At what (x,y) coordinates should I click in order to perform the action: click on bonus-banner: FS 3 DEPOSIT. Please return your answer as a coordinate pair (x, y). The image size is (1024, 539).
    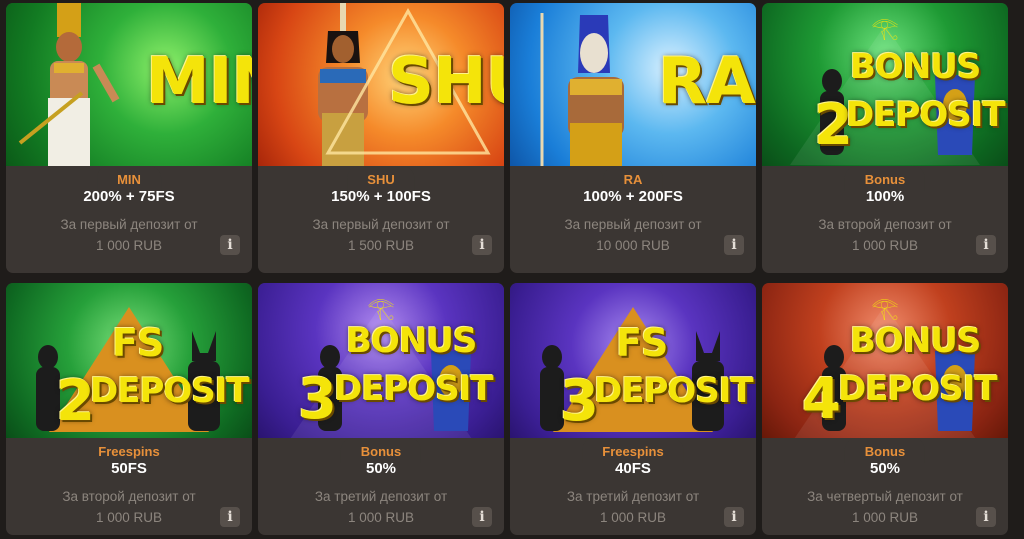
    Looking at the image, I should click on (633, 360).